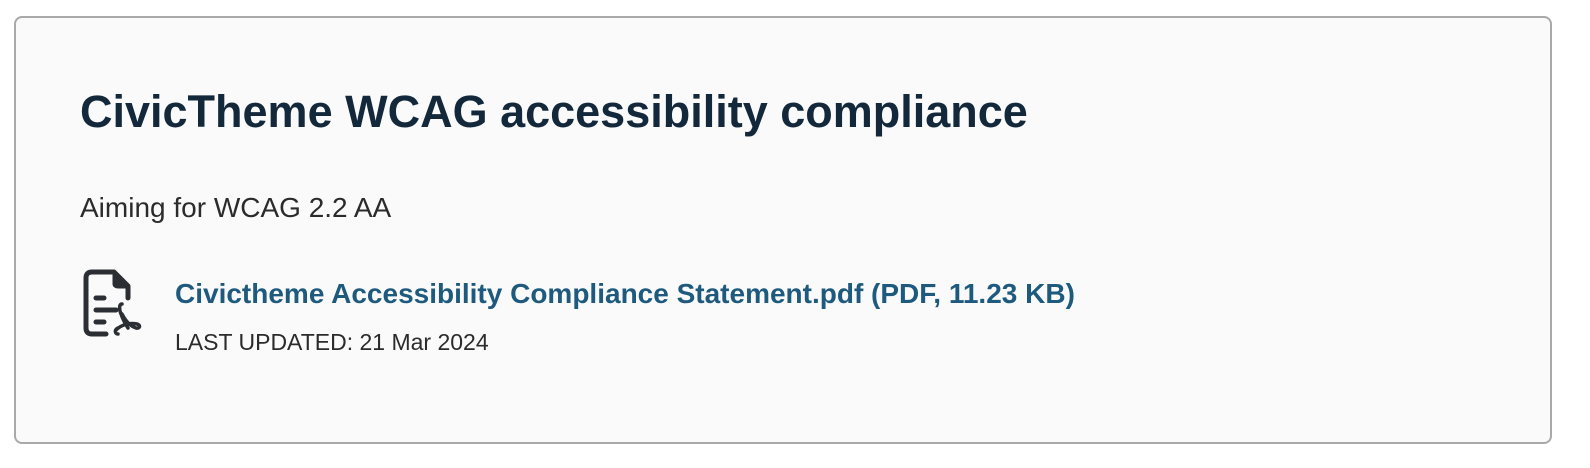 This screenshot has height=468, width=1590. Describe the element at coordinates (332, 342) in the screenshot. I see `last-updated-text: LAST UPDATED: 21 Mar 2024` at that location.